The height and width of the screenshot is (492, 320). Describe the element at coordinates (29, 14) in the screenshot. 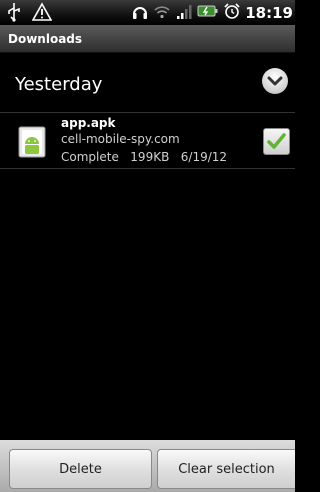

I see `status-left-icons` at that location.